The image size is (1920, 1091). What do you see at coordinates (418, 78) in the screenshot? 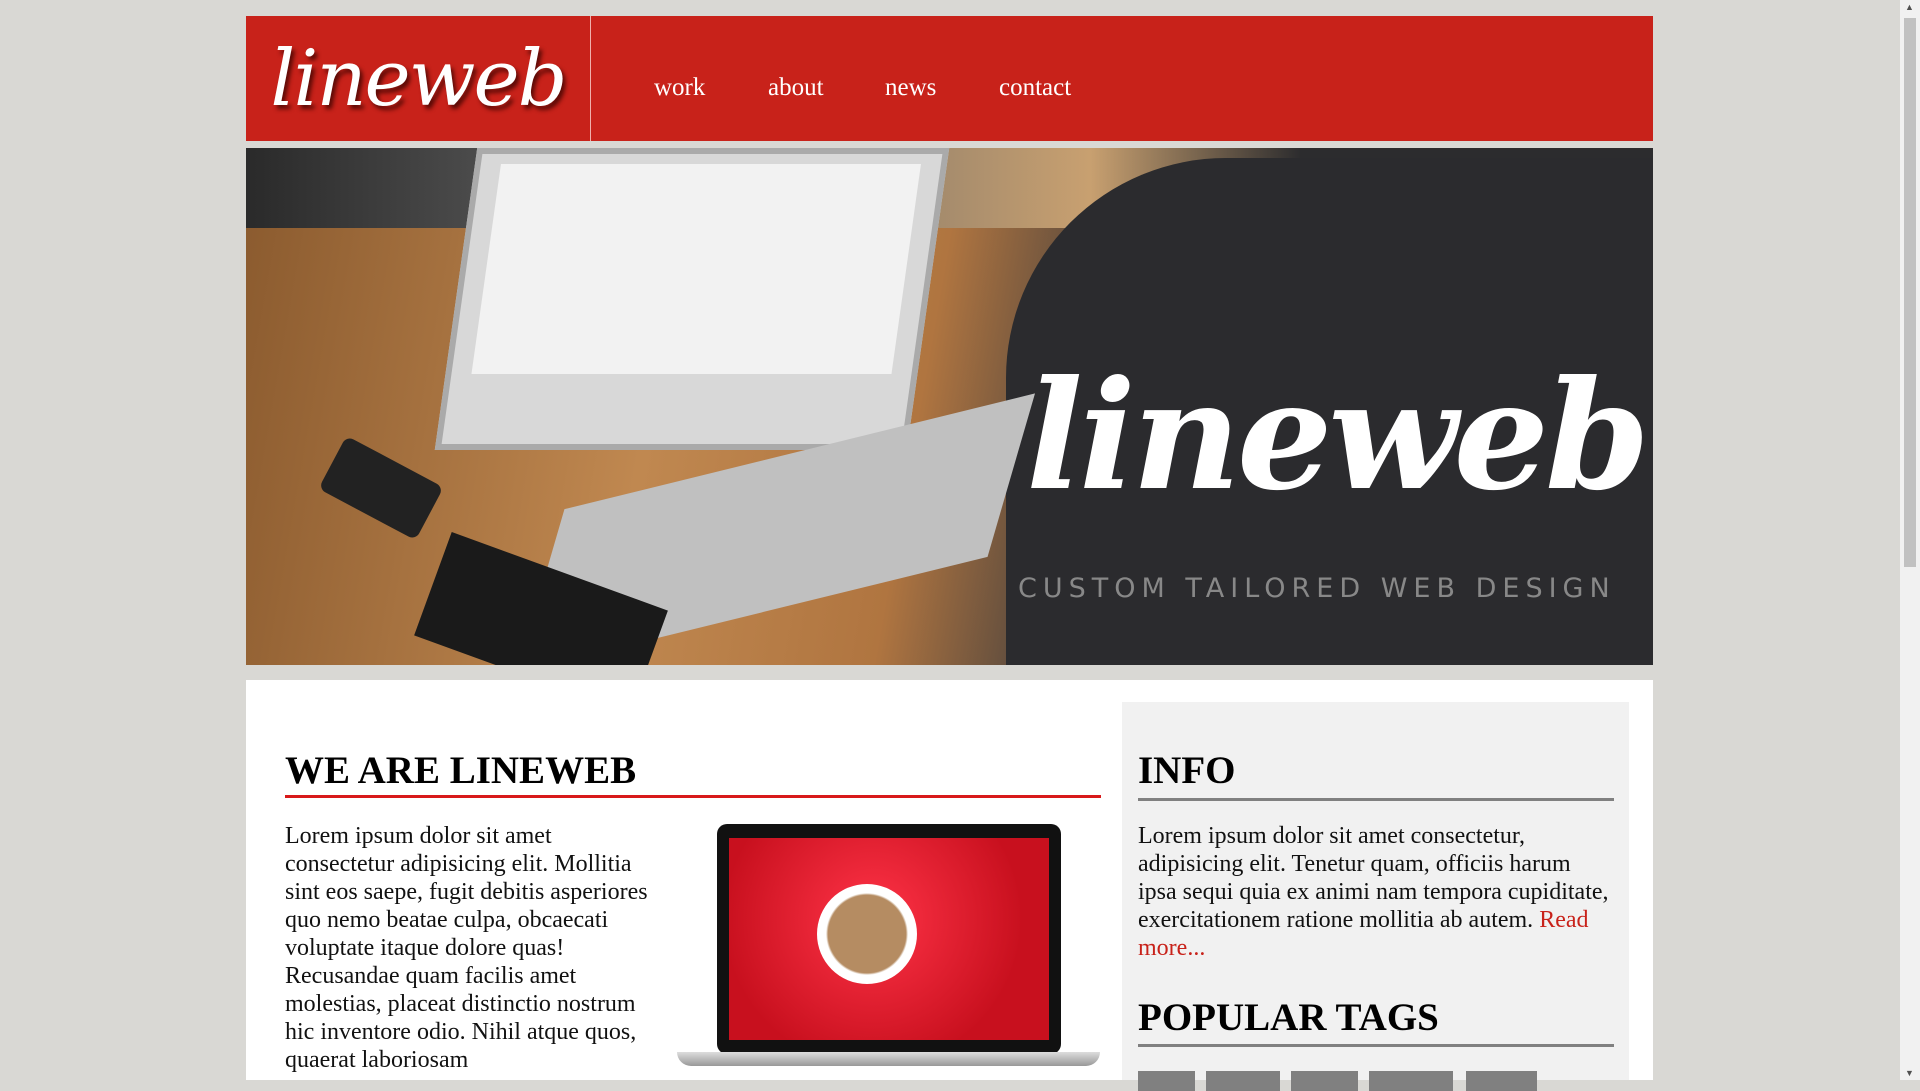
I see `logo: lineweb` at bounding box center [418, 78].